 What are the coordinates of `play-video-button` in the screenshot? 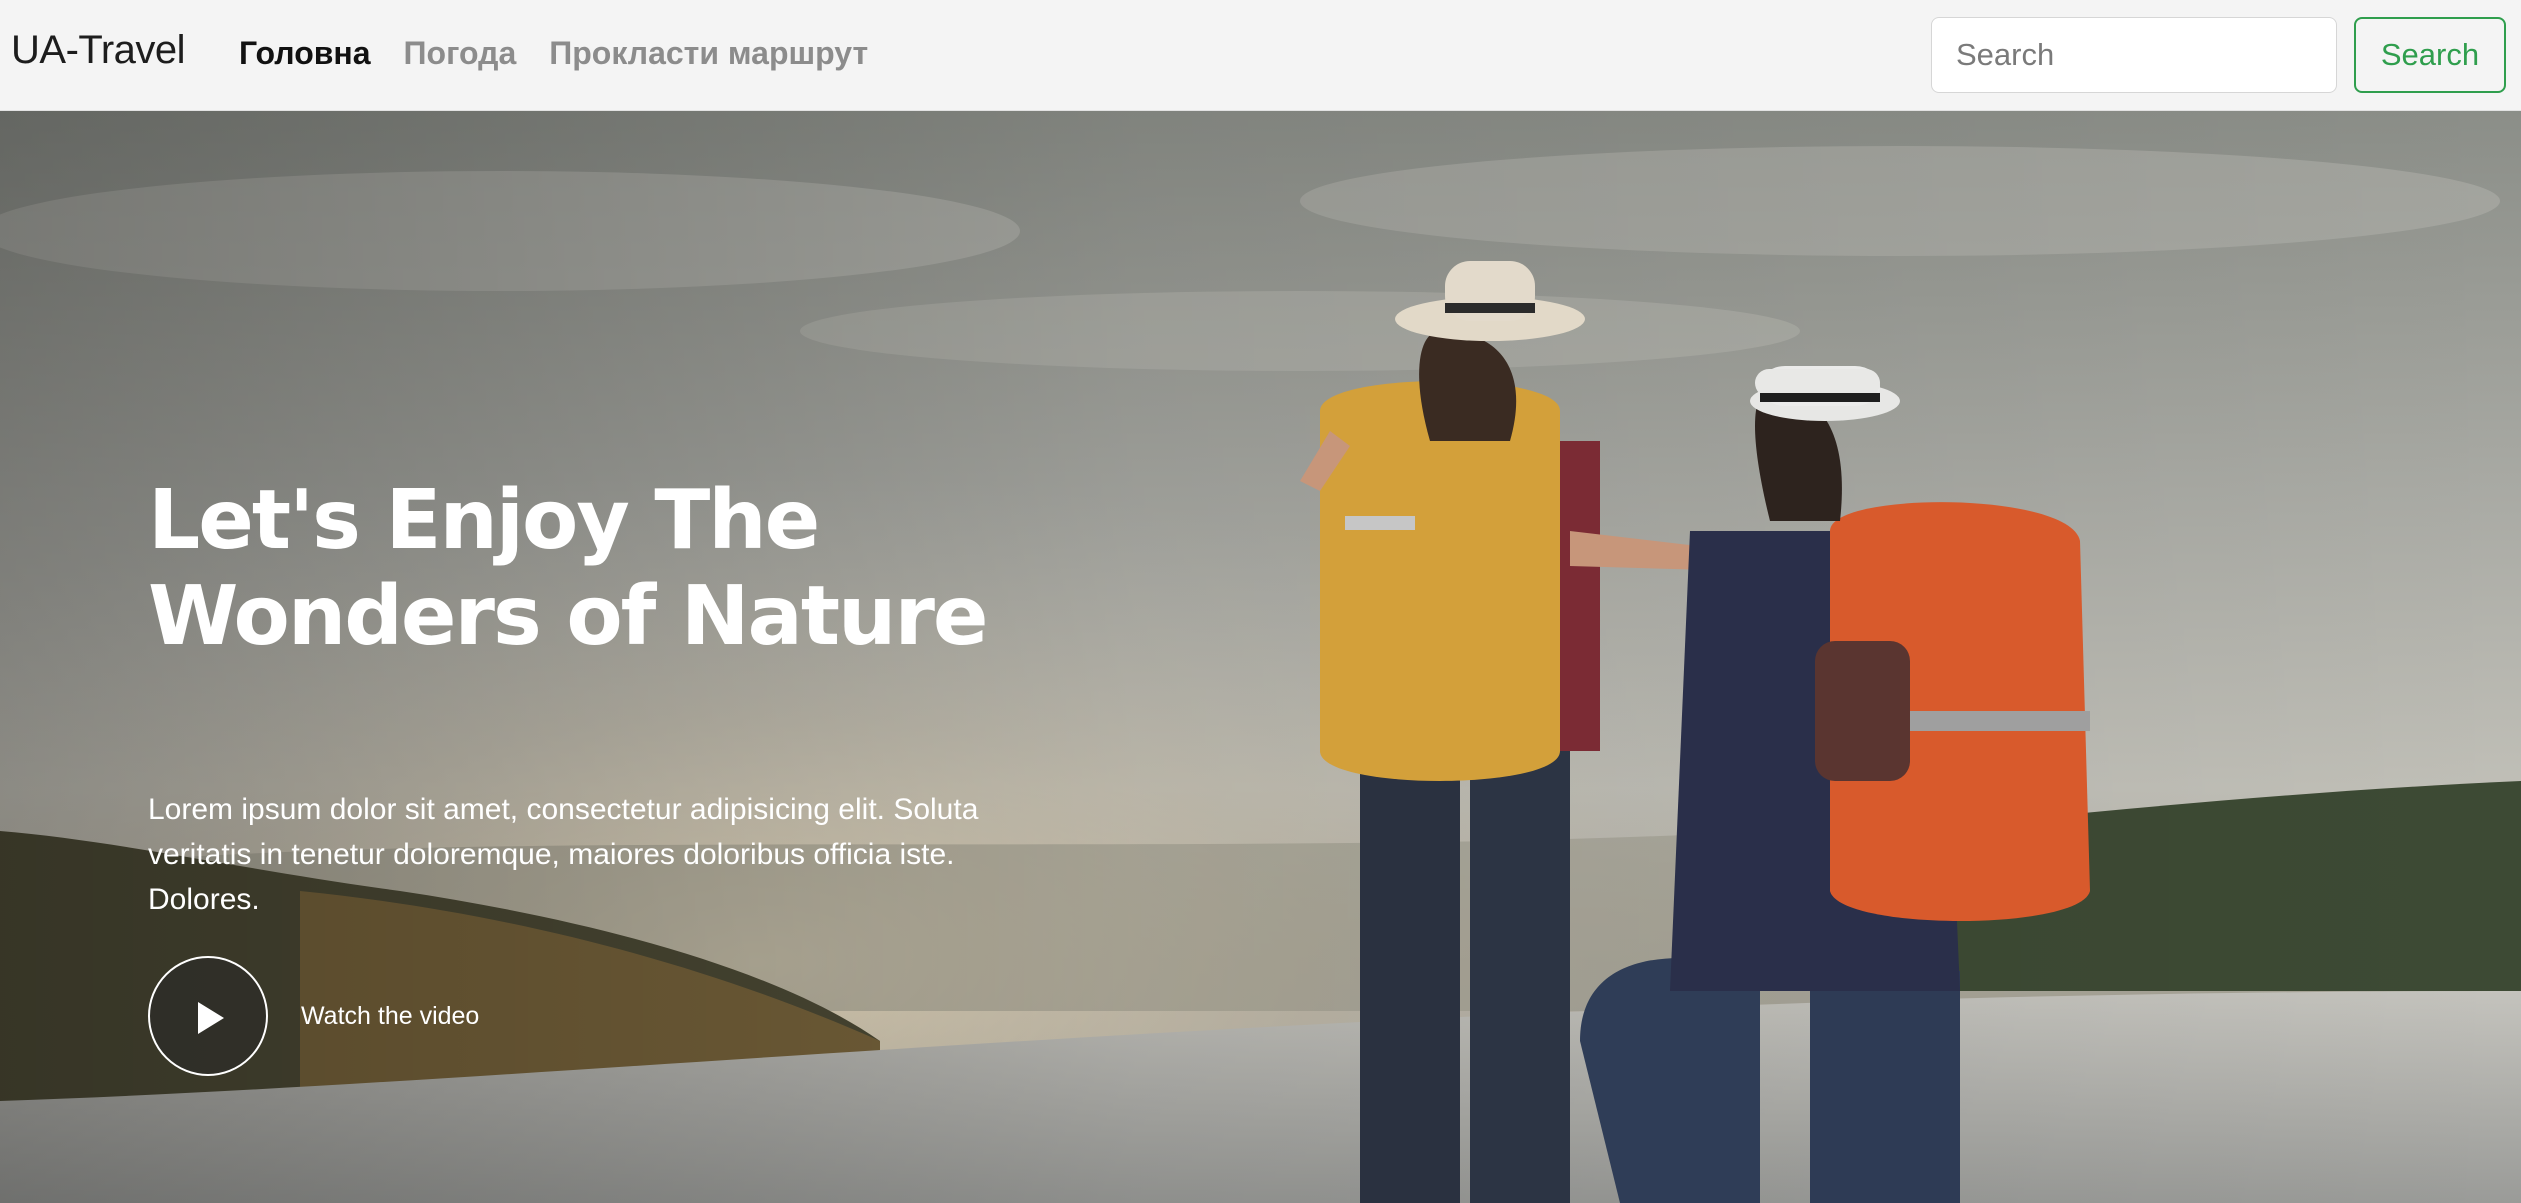 It's located at (208, 1016).